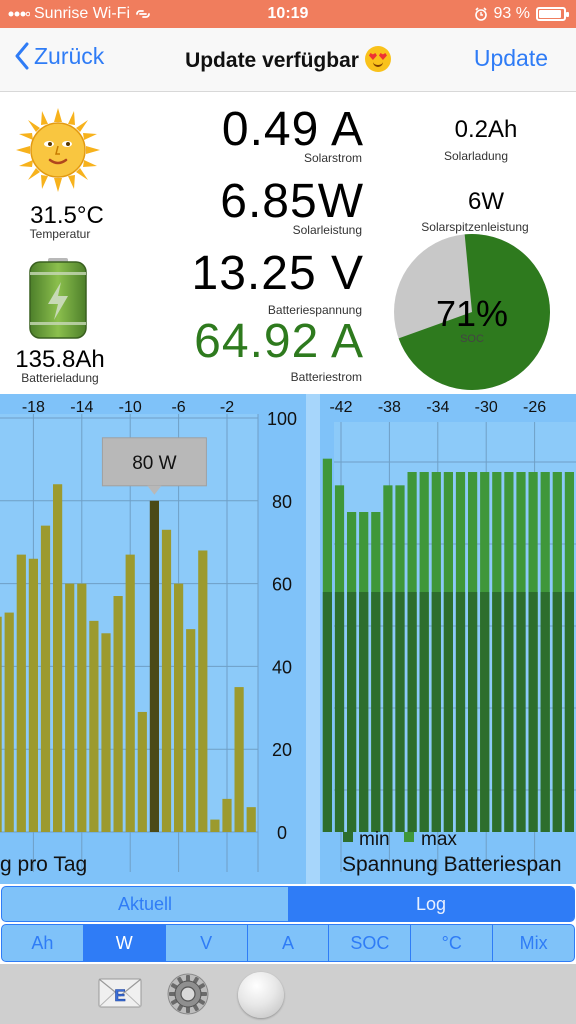 This screenshot has height=1024, width=576. I want to click on record-circle-button, so click(261, 995).